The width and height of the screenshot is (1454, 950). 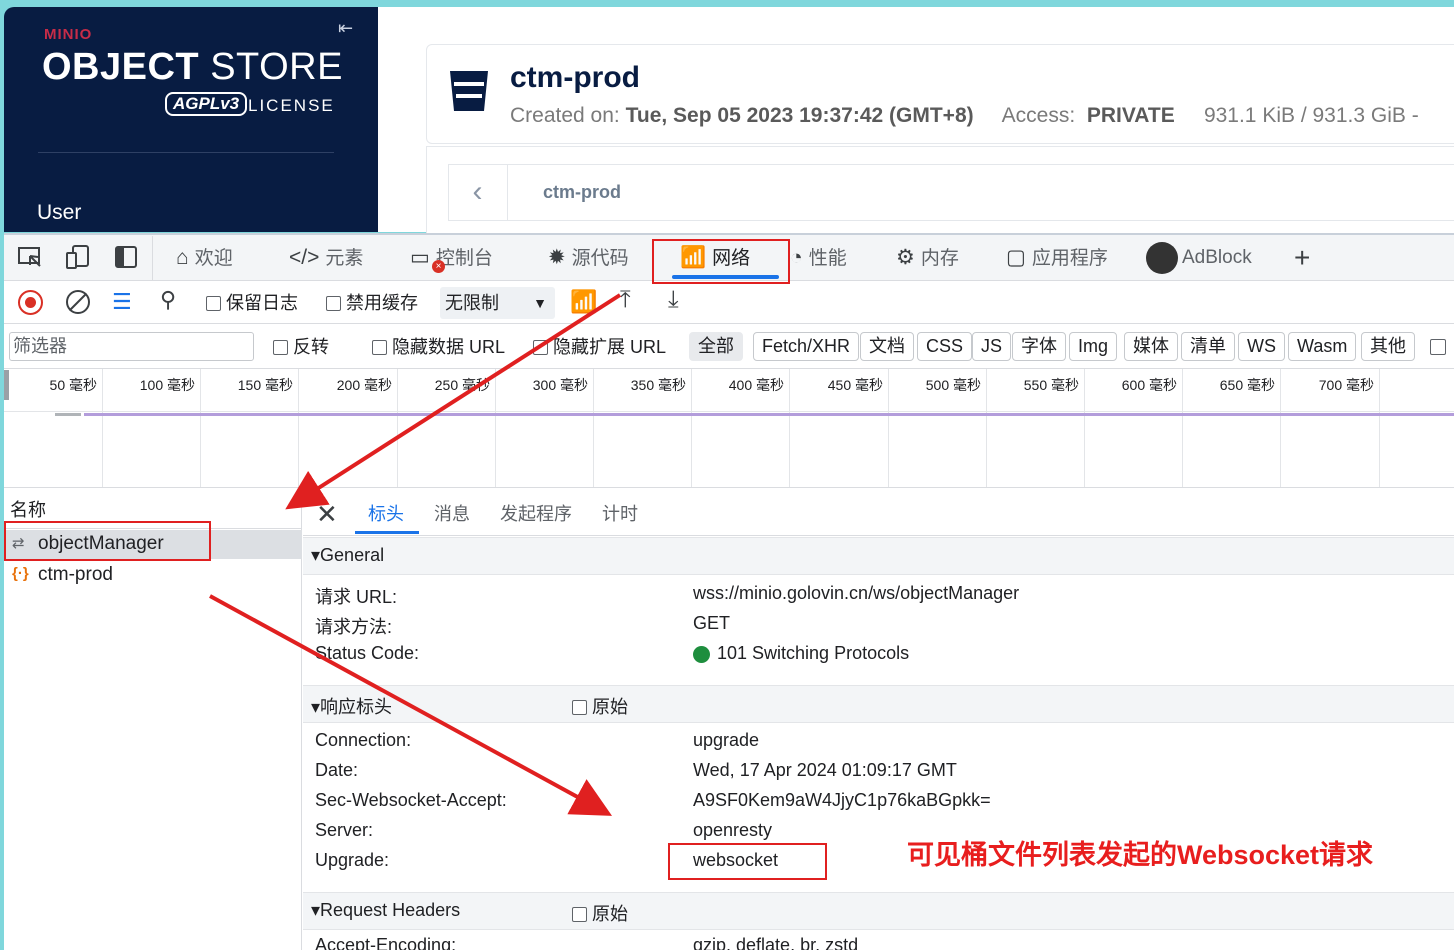 What do you see at coordinates (1151, 346) in the screenshot?
I see `filter-type-media: 媒体` at bounding box center [1151, 346].